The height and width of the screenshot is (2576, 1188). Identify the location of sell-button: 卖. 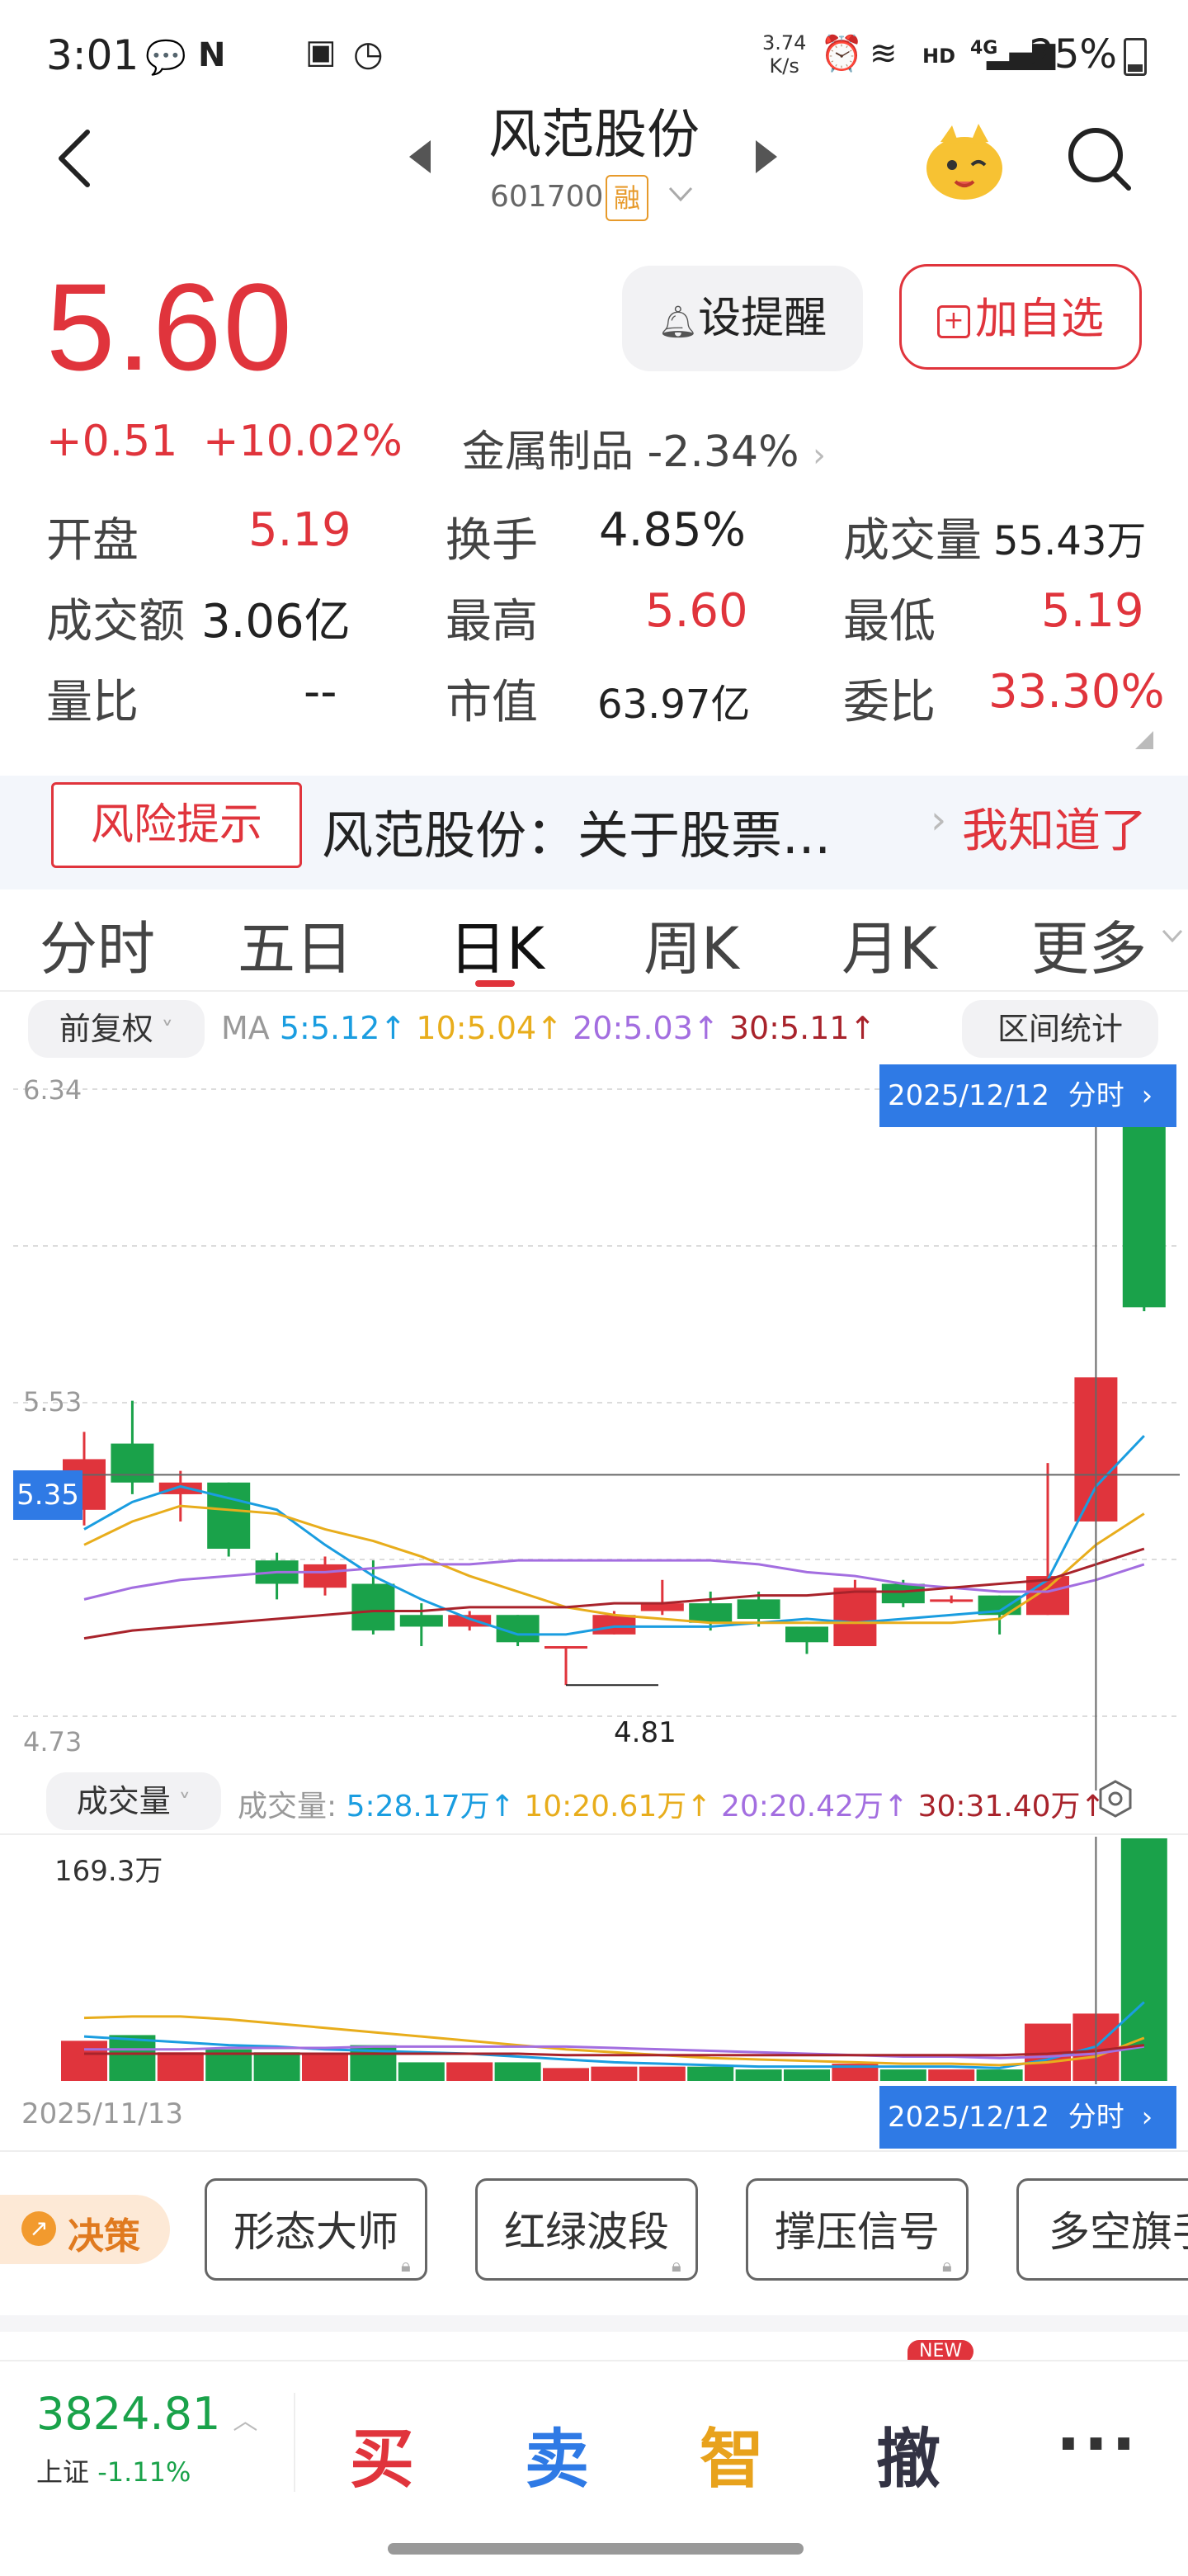
(557, 2454).